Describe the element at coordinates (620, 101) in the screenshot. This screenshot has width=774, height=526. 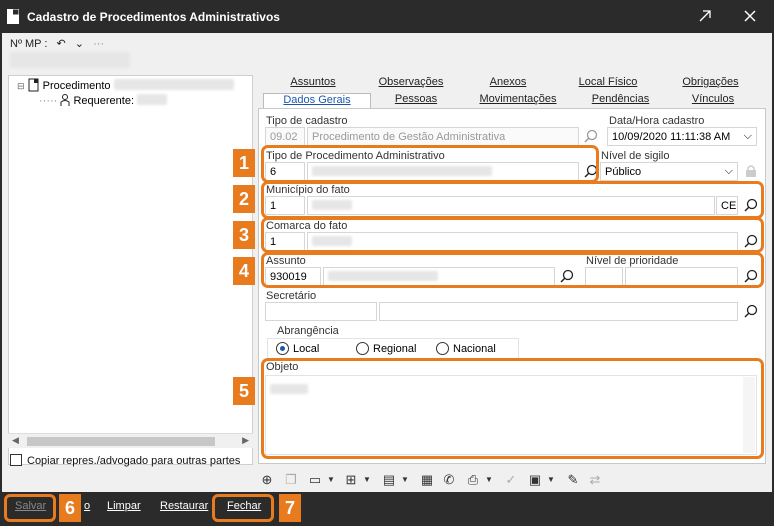
I see `tab-pendencias: Pendências` at that location.